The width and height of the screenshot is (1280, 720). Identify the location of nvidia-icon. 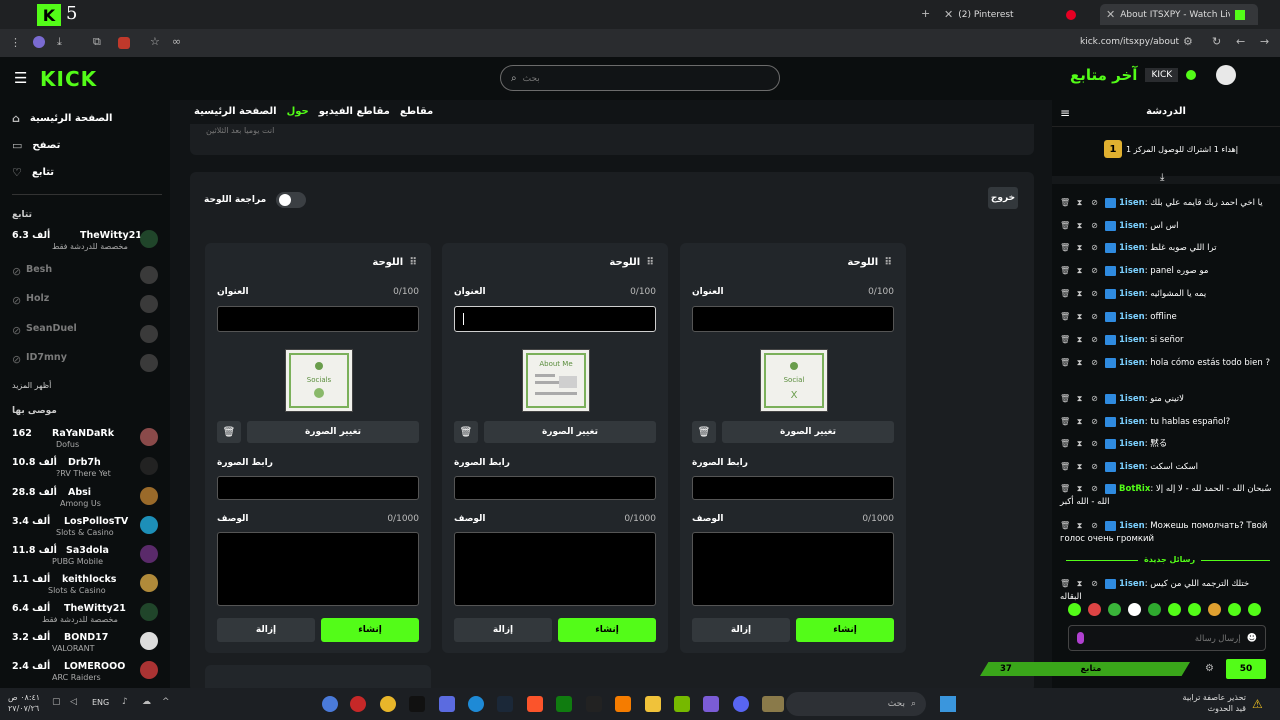
(682, 704).